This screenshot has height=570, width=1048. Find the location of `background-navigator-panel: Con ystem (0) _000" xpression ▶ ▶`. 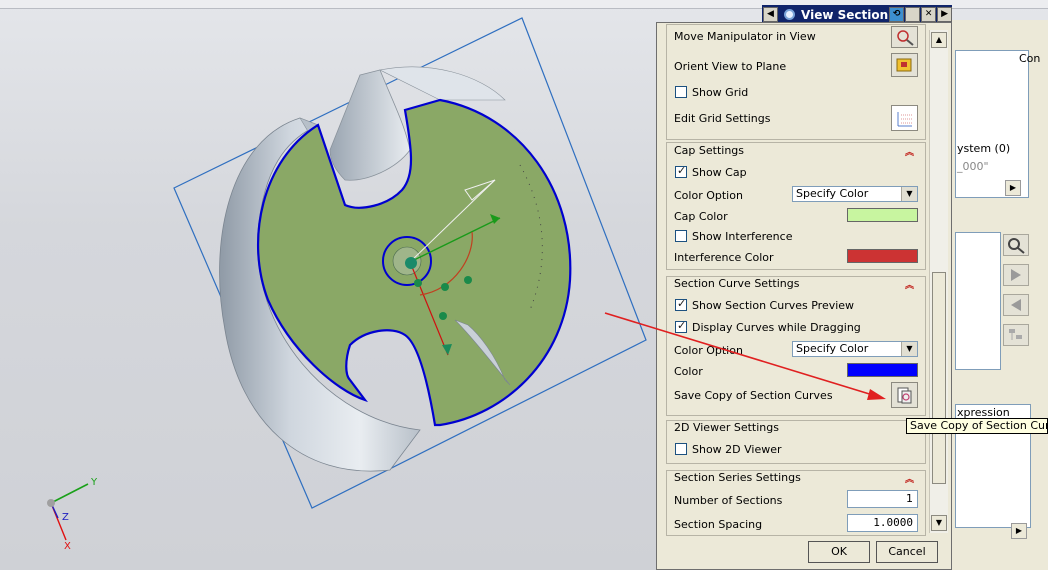

background-navigator-panel: Con ystem (0) _000" xpression ▶ ▶ is located at coordinates (998, 295).